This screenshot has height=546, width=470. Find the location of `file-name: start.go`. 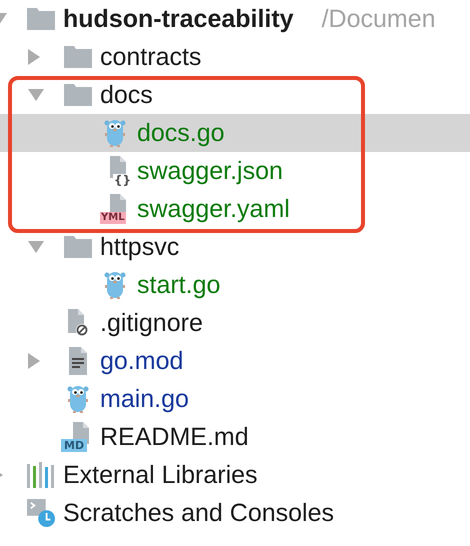

file-name: start.go is located at coordinates (178, 285).